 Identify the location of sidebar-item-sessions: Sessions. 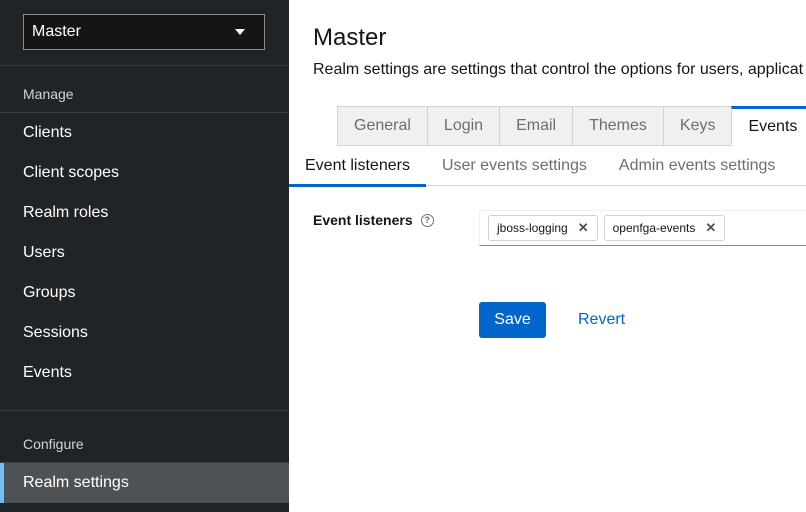
(144, 333).